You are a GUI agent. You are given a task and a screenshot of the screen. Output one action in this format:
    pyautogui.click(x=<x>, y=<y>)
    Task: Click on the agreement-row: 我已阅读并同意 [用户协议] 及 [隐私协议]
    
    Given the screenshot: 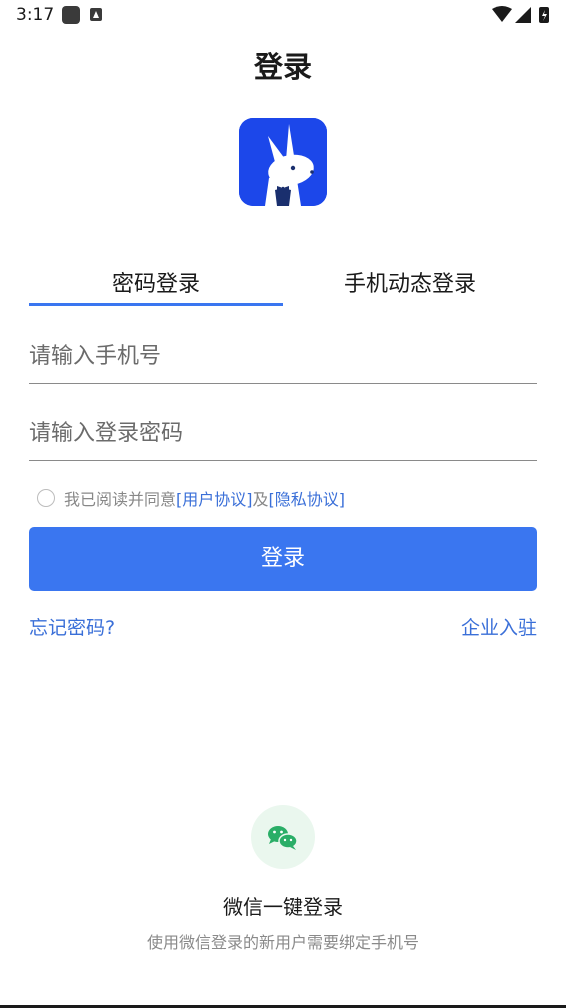 What is the action you would take?
    pyautogui.click(x=191, y=498)
    